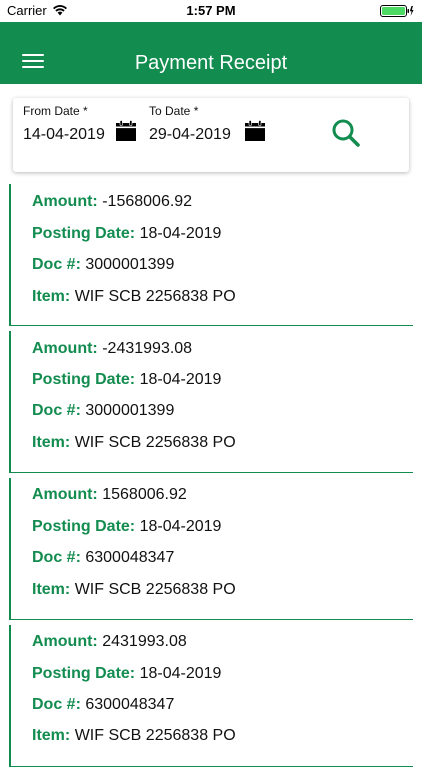  I want to click on app-header: Payment Receipt, so click(211, 53).